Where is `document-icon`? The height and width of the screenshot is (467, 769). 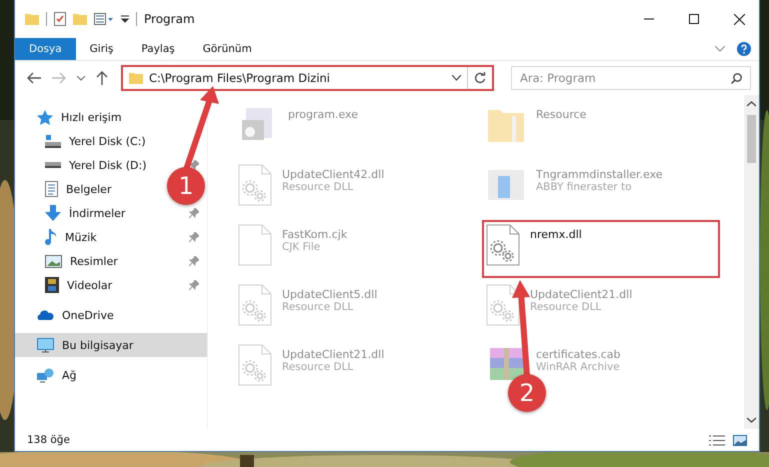 document-icon is located at coordinates (51, 189).